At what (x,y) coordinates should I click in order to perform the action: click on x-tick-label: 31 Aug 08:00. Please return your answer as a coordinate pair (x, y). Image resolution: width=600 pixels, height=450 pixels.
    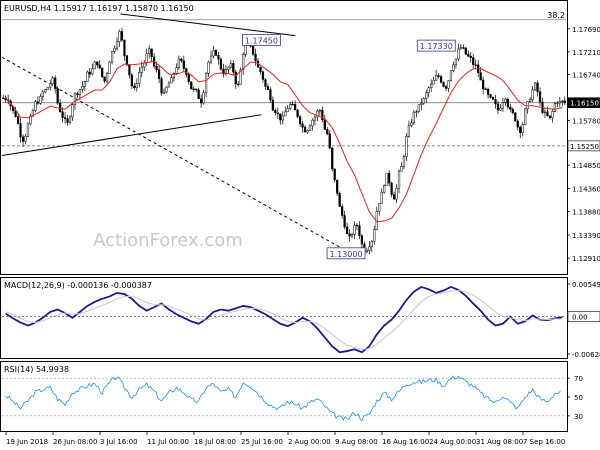
    Looking at the image, I should click on (499, 442).